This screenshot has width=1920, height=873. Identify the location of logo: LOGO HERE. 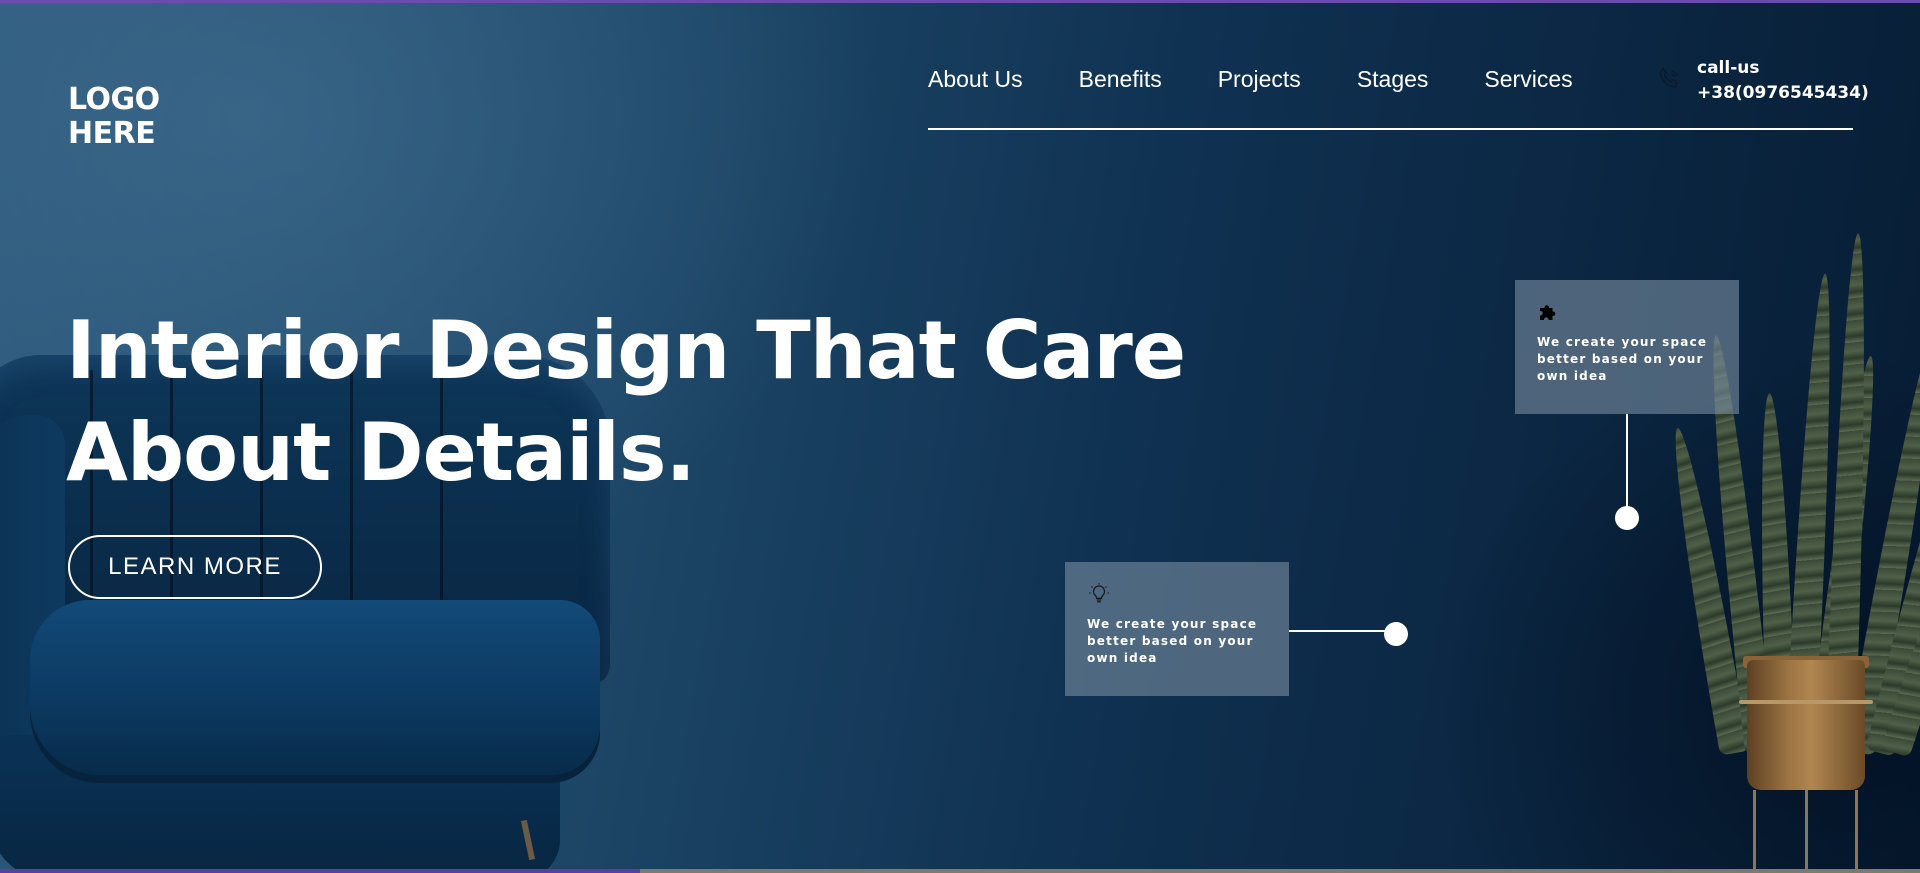
(114, 117).